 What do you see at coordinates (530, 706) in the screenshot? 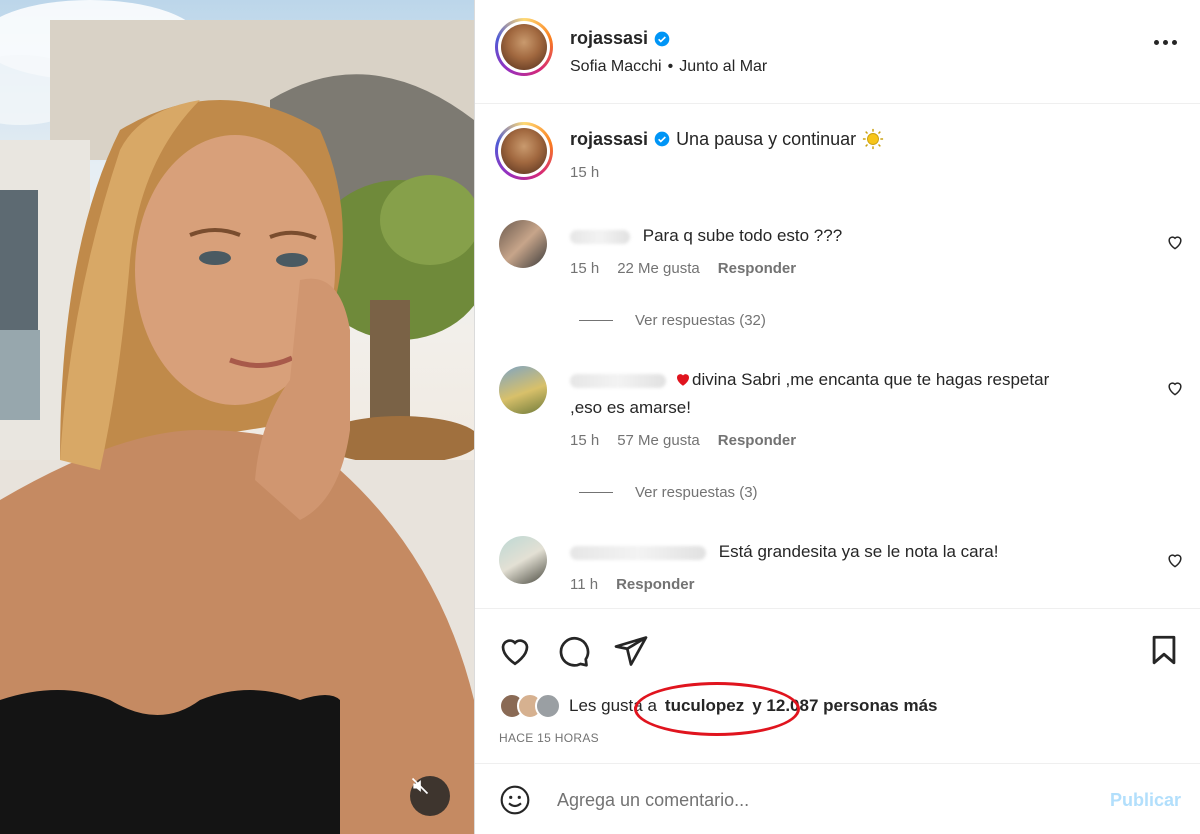
I see `liker-avatars` at bounding box center [530, 706].